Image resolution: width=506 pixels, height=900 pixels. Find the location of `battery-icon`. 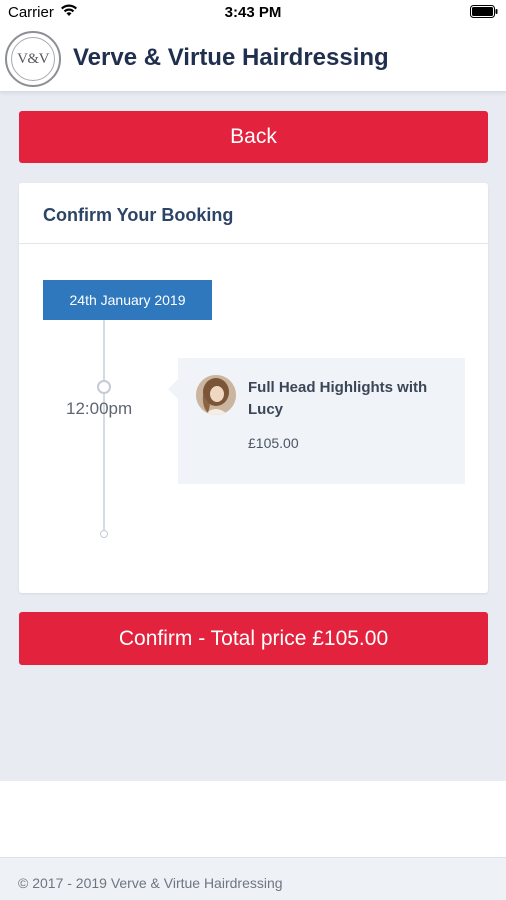

battery-icon is located at coordinates (484, 14).